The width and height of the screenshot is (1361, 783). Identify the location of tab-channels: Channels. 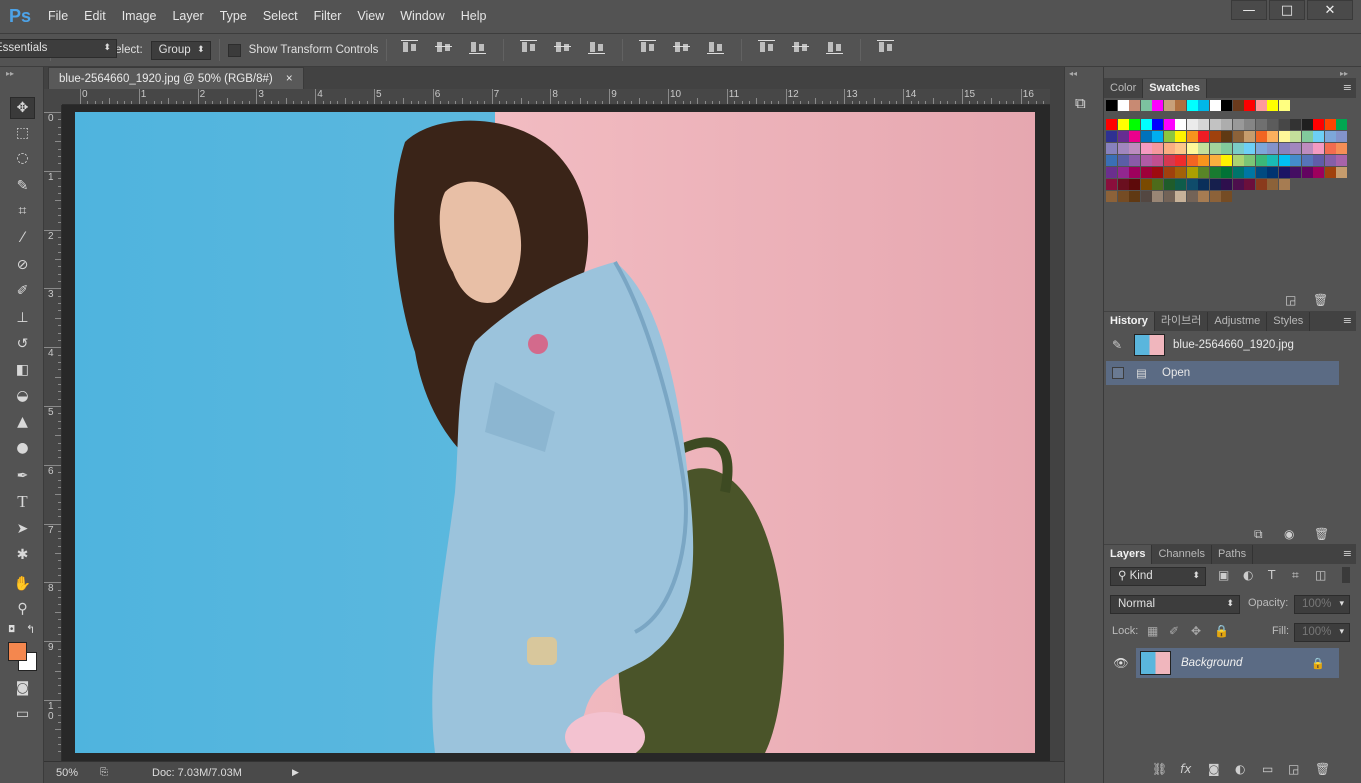
(1182, 554).